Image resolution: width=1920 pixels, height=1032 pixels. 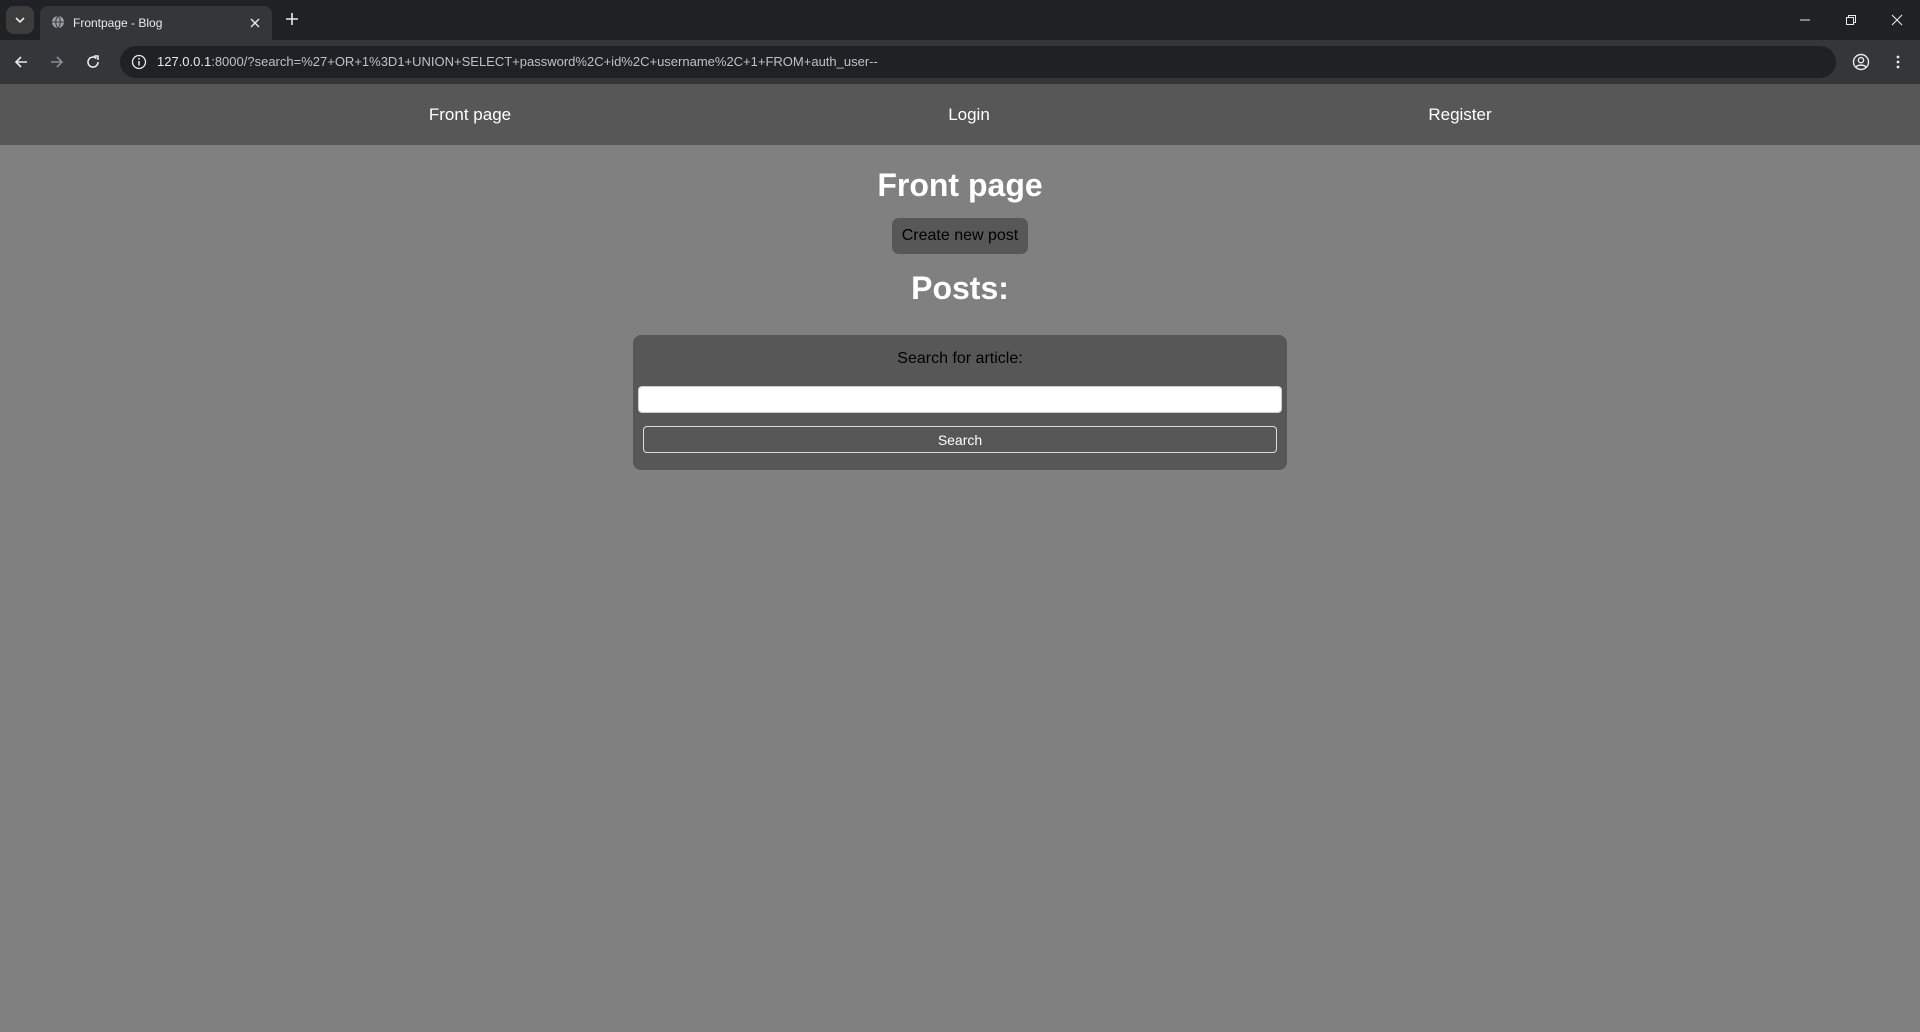 What do you see at coordinates (960, 358) in the screenshot?
I see `search-label: Search for article:` at bounding box center [960, 358].